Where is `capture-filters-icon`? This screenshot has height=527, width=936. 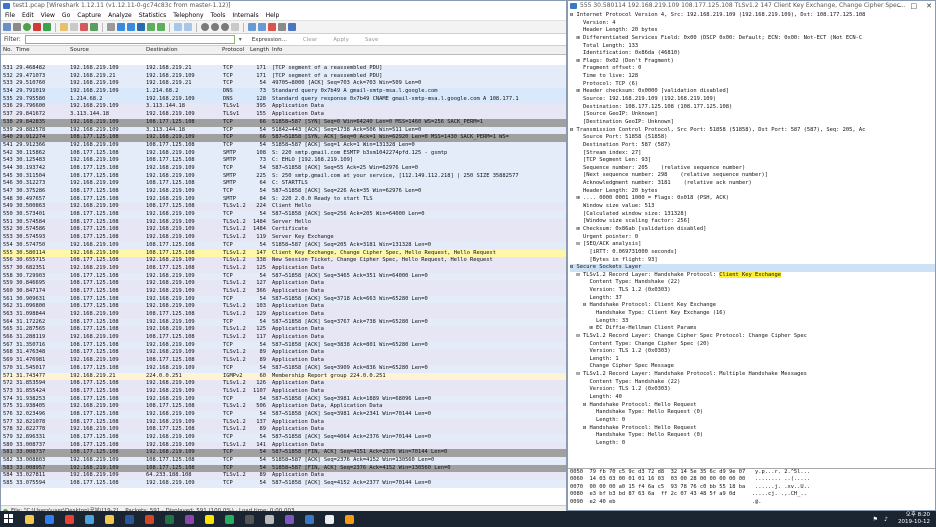
capture-filters-icon is located at coordinates (252, 27).